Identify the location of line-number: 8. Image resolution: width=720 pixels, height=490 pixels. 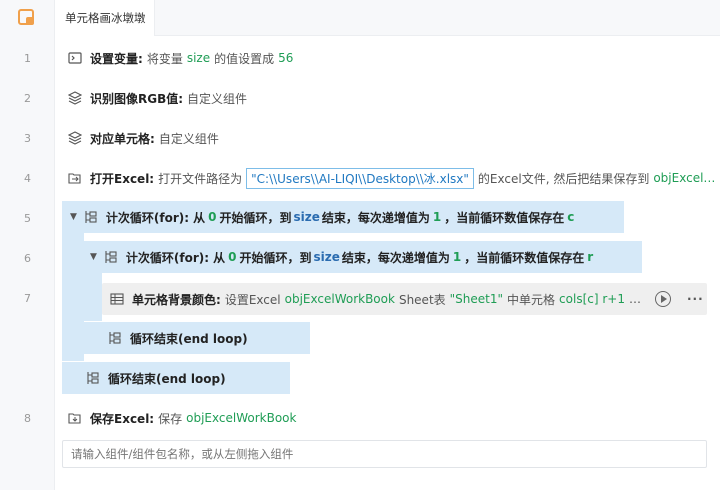
(27, 418).